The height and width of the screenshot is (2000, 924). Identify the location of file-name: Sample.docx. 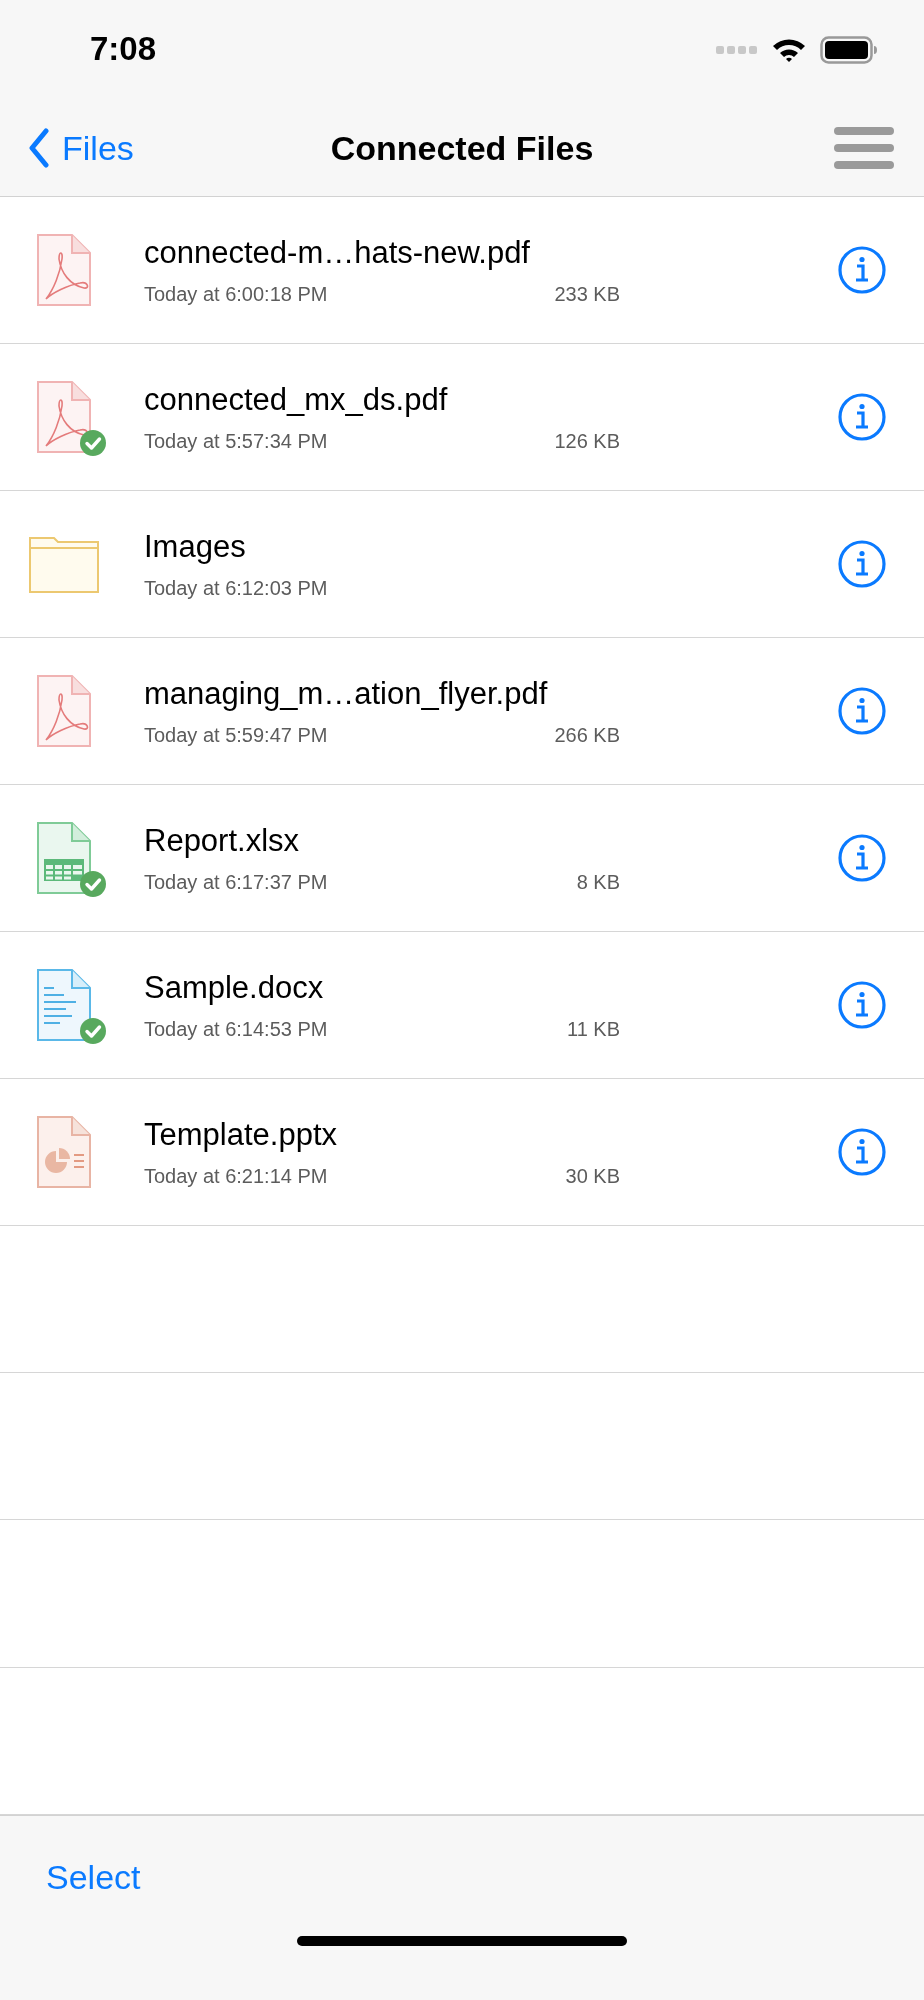
(234, 987).